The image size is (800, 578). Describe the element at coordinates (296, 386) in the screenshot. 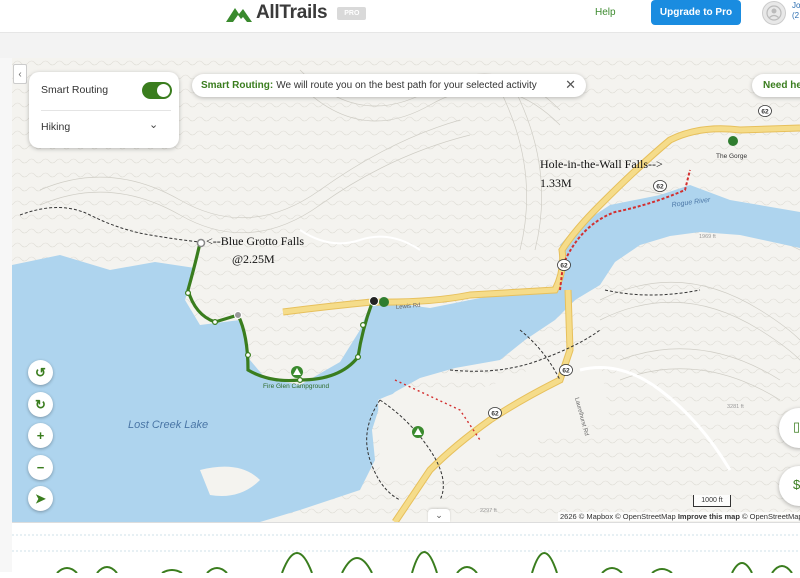

I see `campground-label: Fire Glen Campground` at that location.